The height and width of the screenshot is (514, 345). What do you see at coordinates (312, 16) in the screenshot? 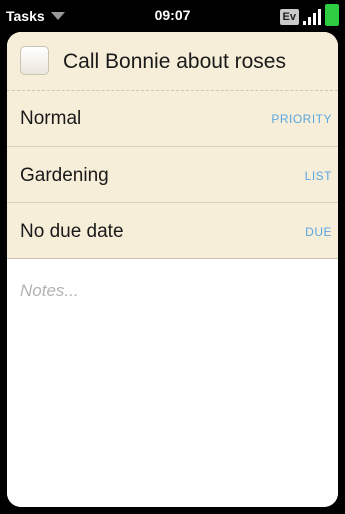
I see `signal-strength-icon` at bounding box center [312, 16].